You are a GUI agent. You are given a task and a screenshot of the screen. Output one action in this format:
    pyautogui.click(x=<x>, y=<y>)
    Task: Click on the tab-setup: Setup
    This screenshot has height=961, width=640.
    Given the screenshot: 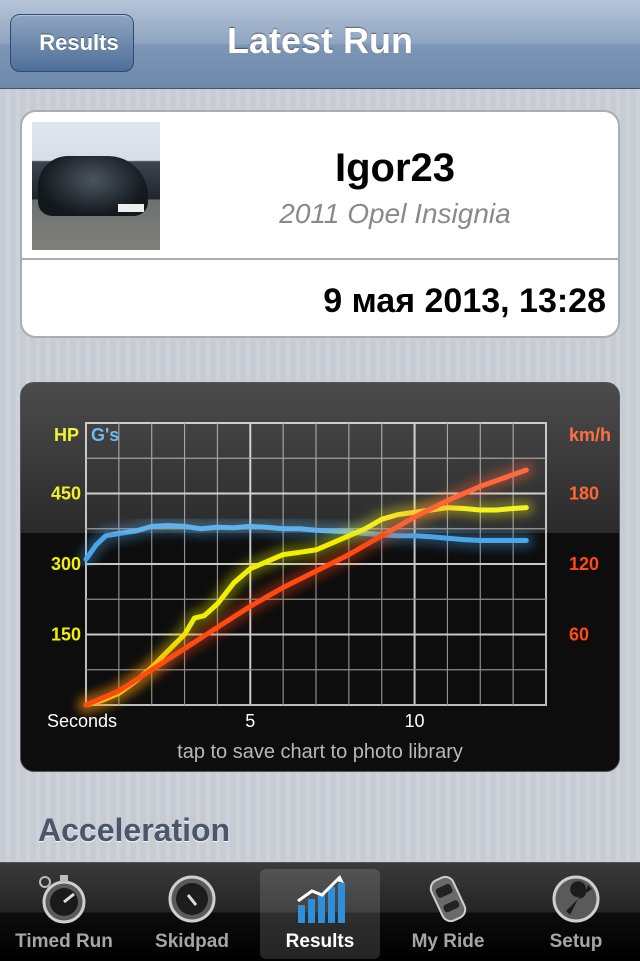 What is the action you would take?
    pyautogui.click(x=576, y=914)
    